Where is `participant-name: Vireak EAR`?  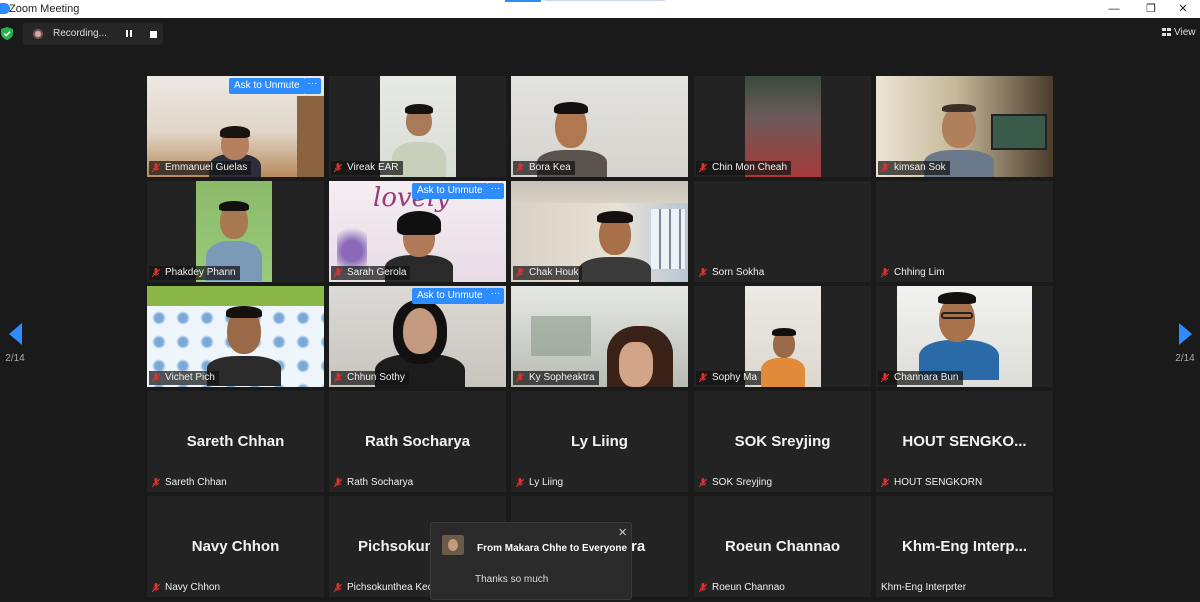 participant-name: Vireak EAR is located at coordinates (373, 167).